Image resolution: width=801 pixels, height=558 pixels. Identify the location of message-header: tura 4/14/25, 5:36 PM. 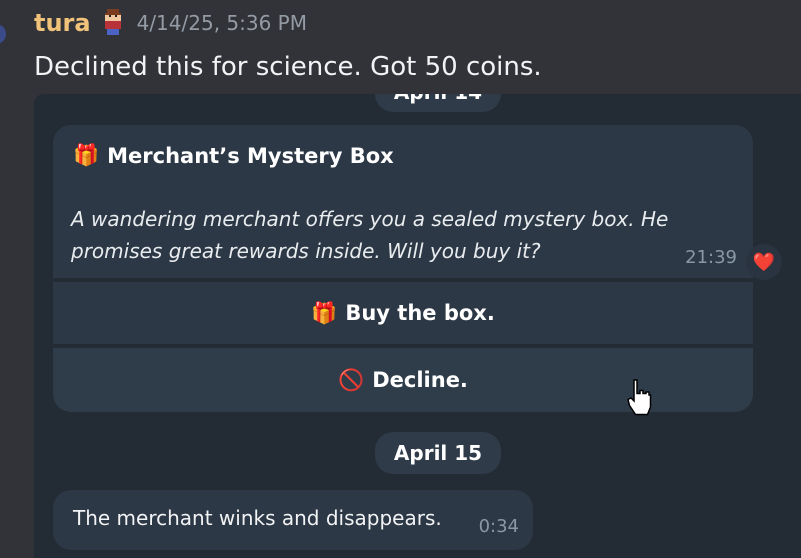
(170, 23).